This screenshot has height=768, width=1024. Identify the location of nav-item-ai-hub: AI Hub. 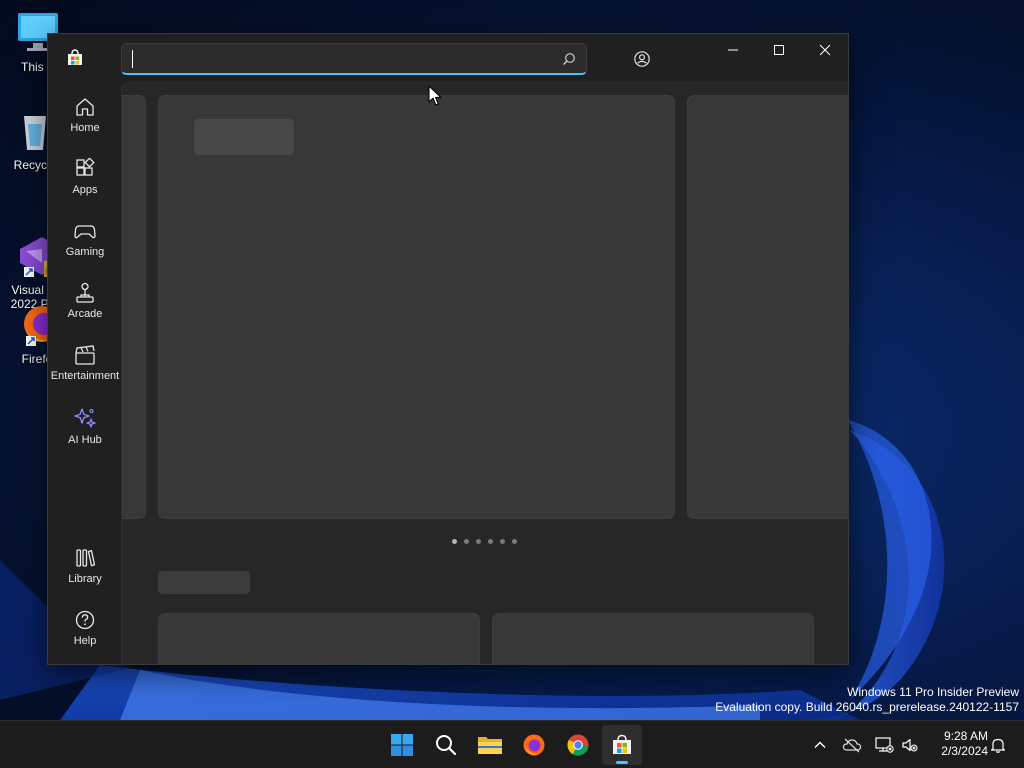
(85, 428).